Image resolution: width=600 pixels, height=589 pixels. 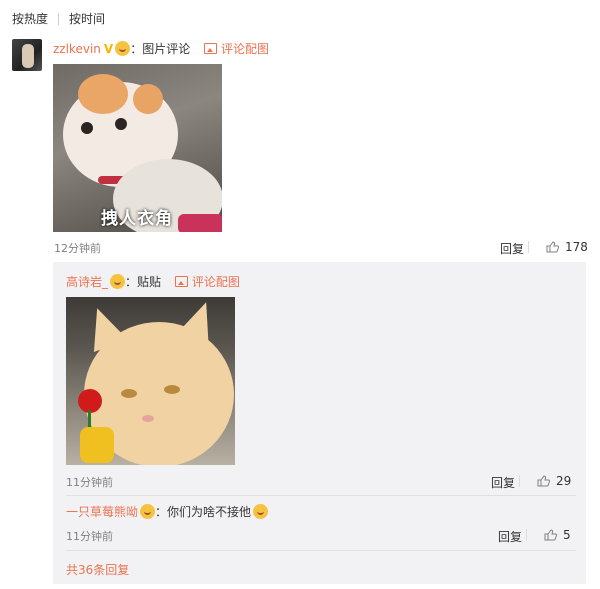 I want to click on sort-by-hot: 按热度, so click(x=30, y=18).